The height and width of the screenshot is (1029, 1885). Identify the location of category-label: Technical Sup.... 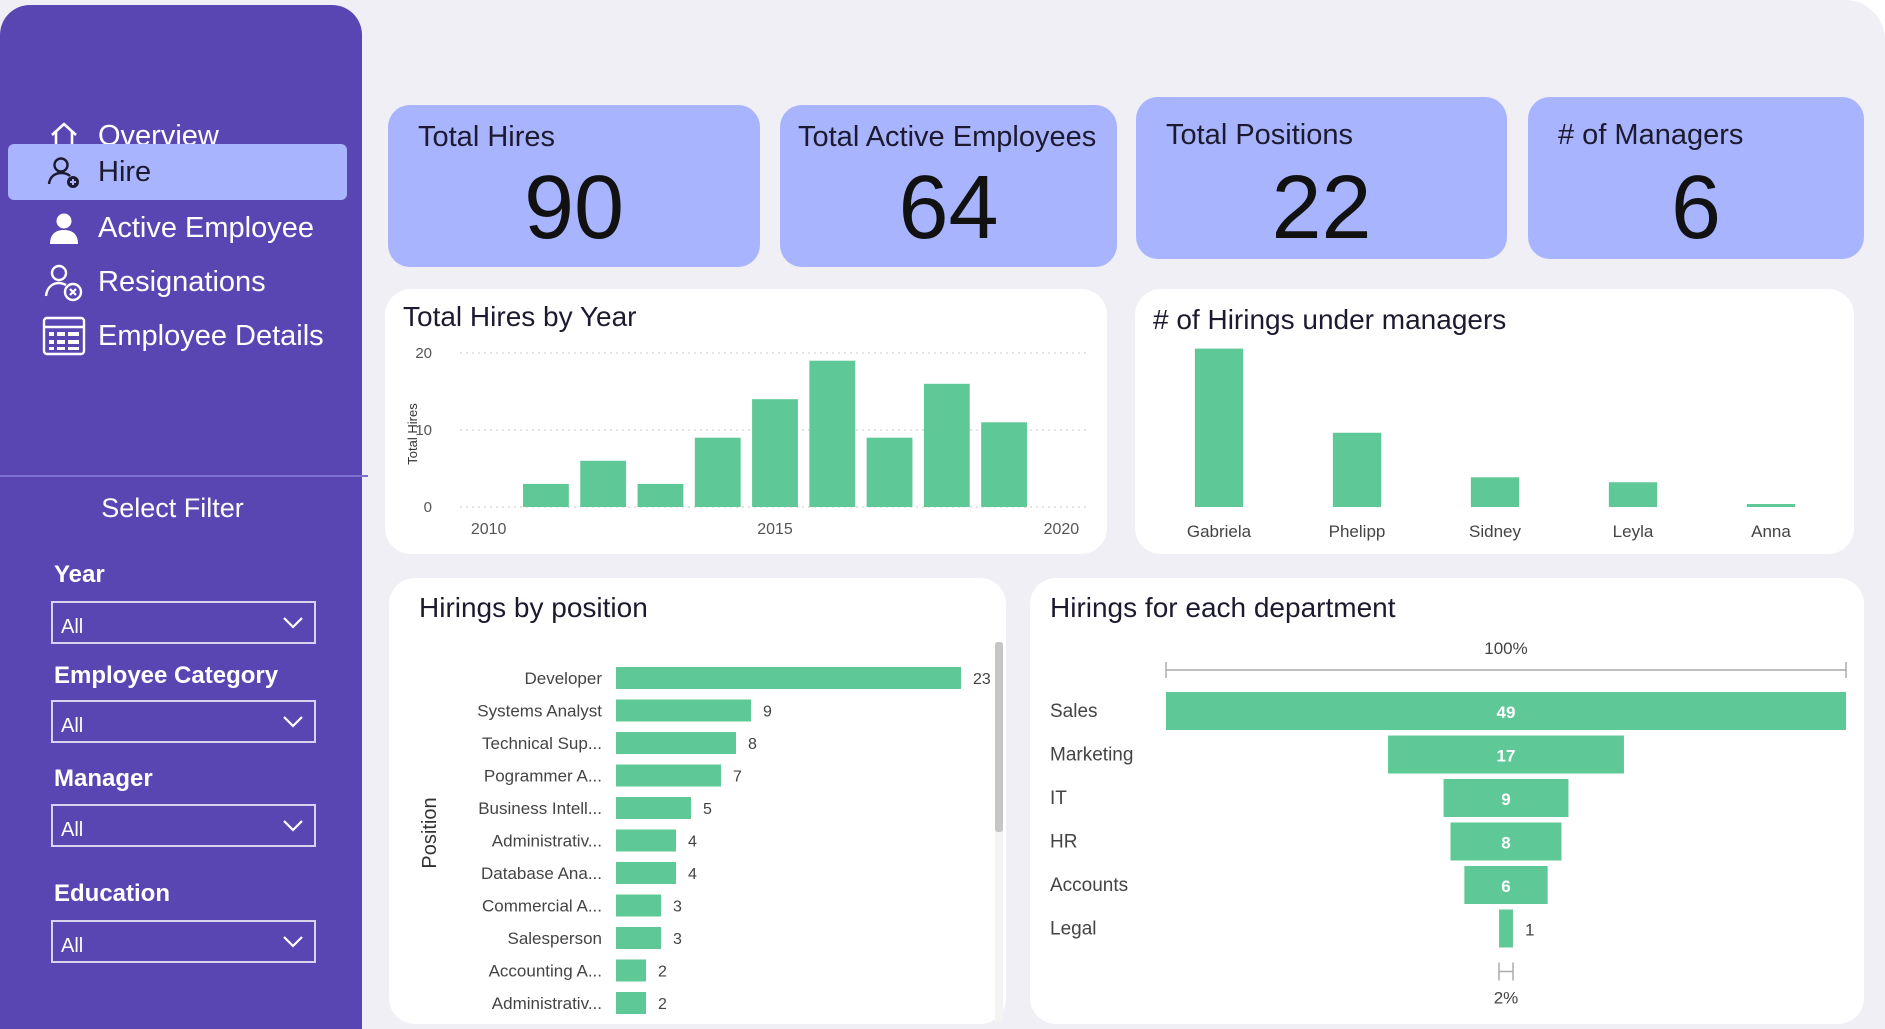
(542, 743).